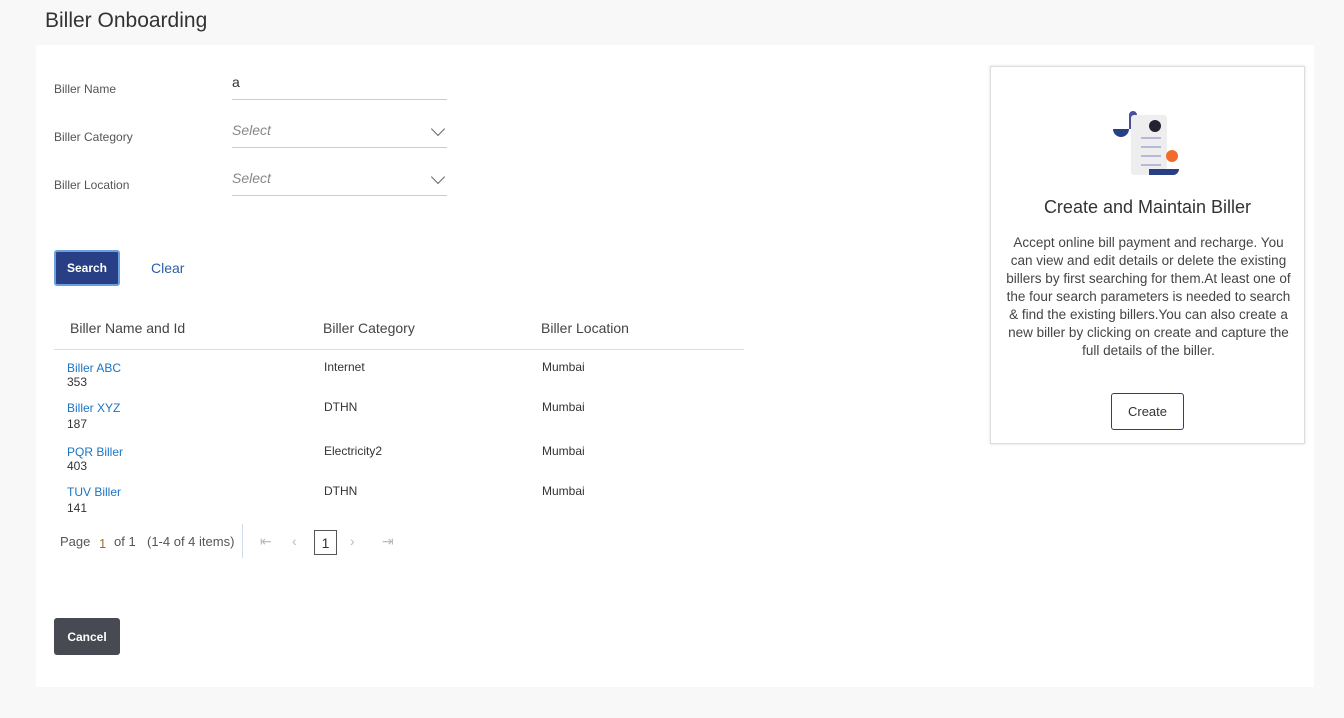 This screenshot has height=718, width=1344. Describe the element at coordinates (85, 89) in the screenshot. I see `biller-name-label: Biller Name` at that location.